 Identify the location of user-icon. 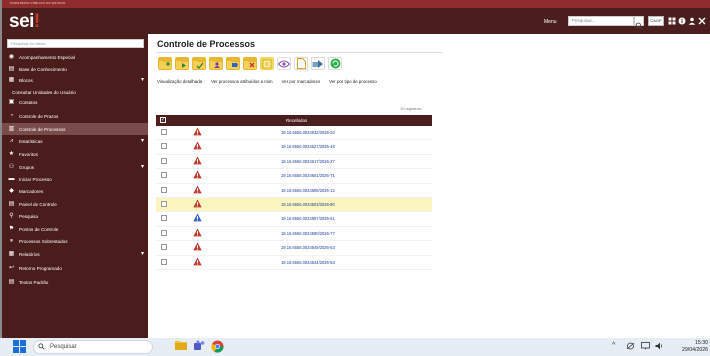
(692, 21).